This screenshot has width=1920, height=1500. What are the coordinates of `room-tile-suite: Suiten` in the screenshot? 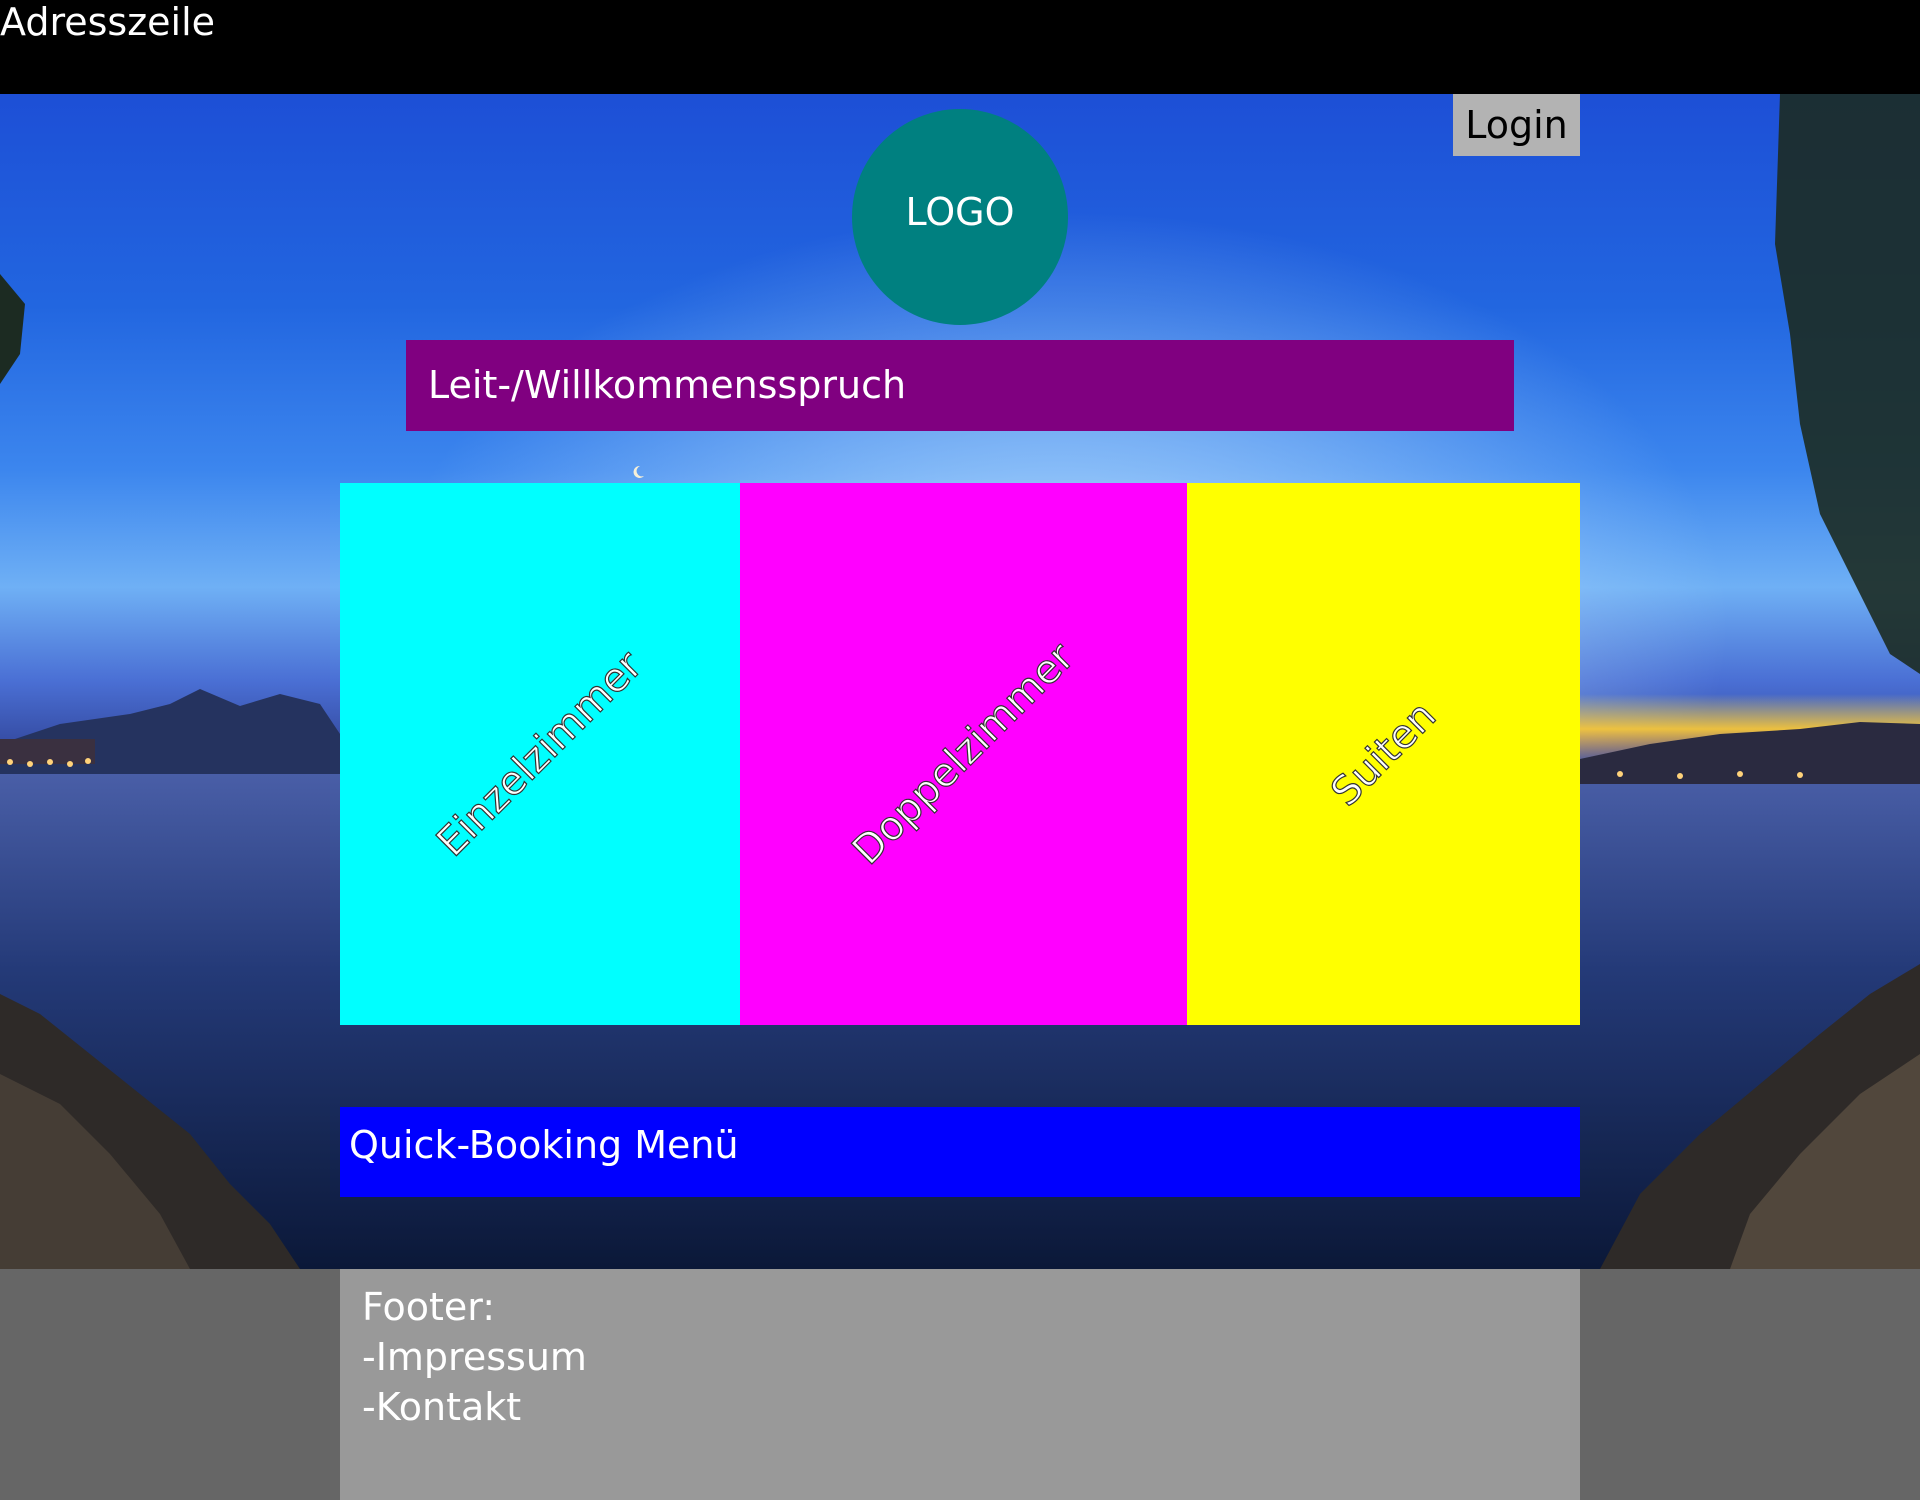 It's located at (1383, 754).